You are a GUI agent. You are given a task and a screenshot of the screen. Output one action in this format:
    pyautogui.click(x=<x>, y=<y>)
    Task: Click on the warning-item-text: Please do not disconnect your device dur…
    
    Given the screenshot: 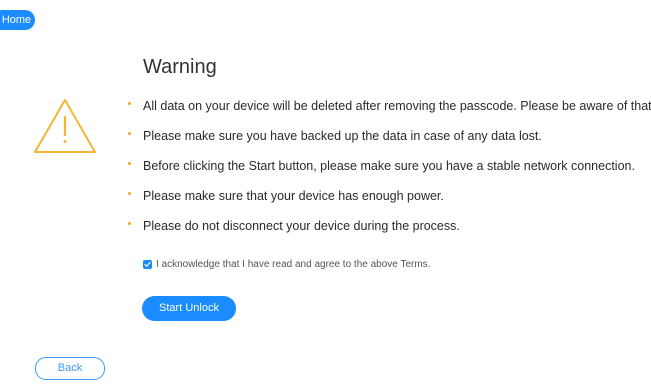 What is the action you would take?
    pyautogui.click(x=301, y=226)
    